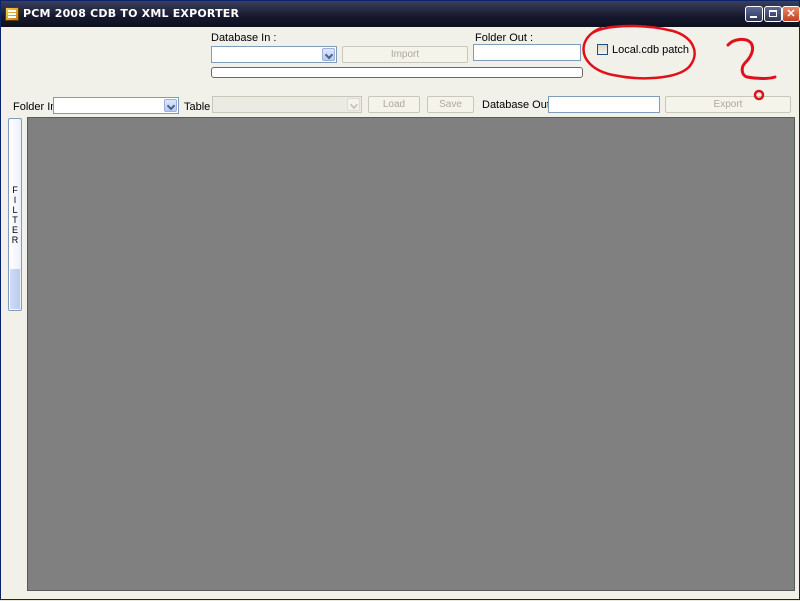  Describe the element at coordinates (754, 14) in the screenshot. I see `minimize-button` at that location.